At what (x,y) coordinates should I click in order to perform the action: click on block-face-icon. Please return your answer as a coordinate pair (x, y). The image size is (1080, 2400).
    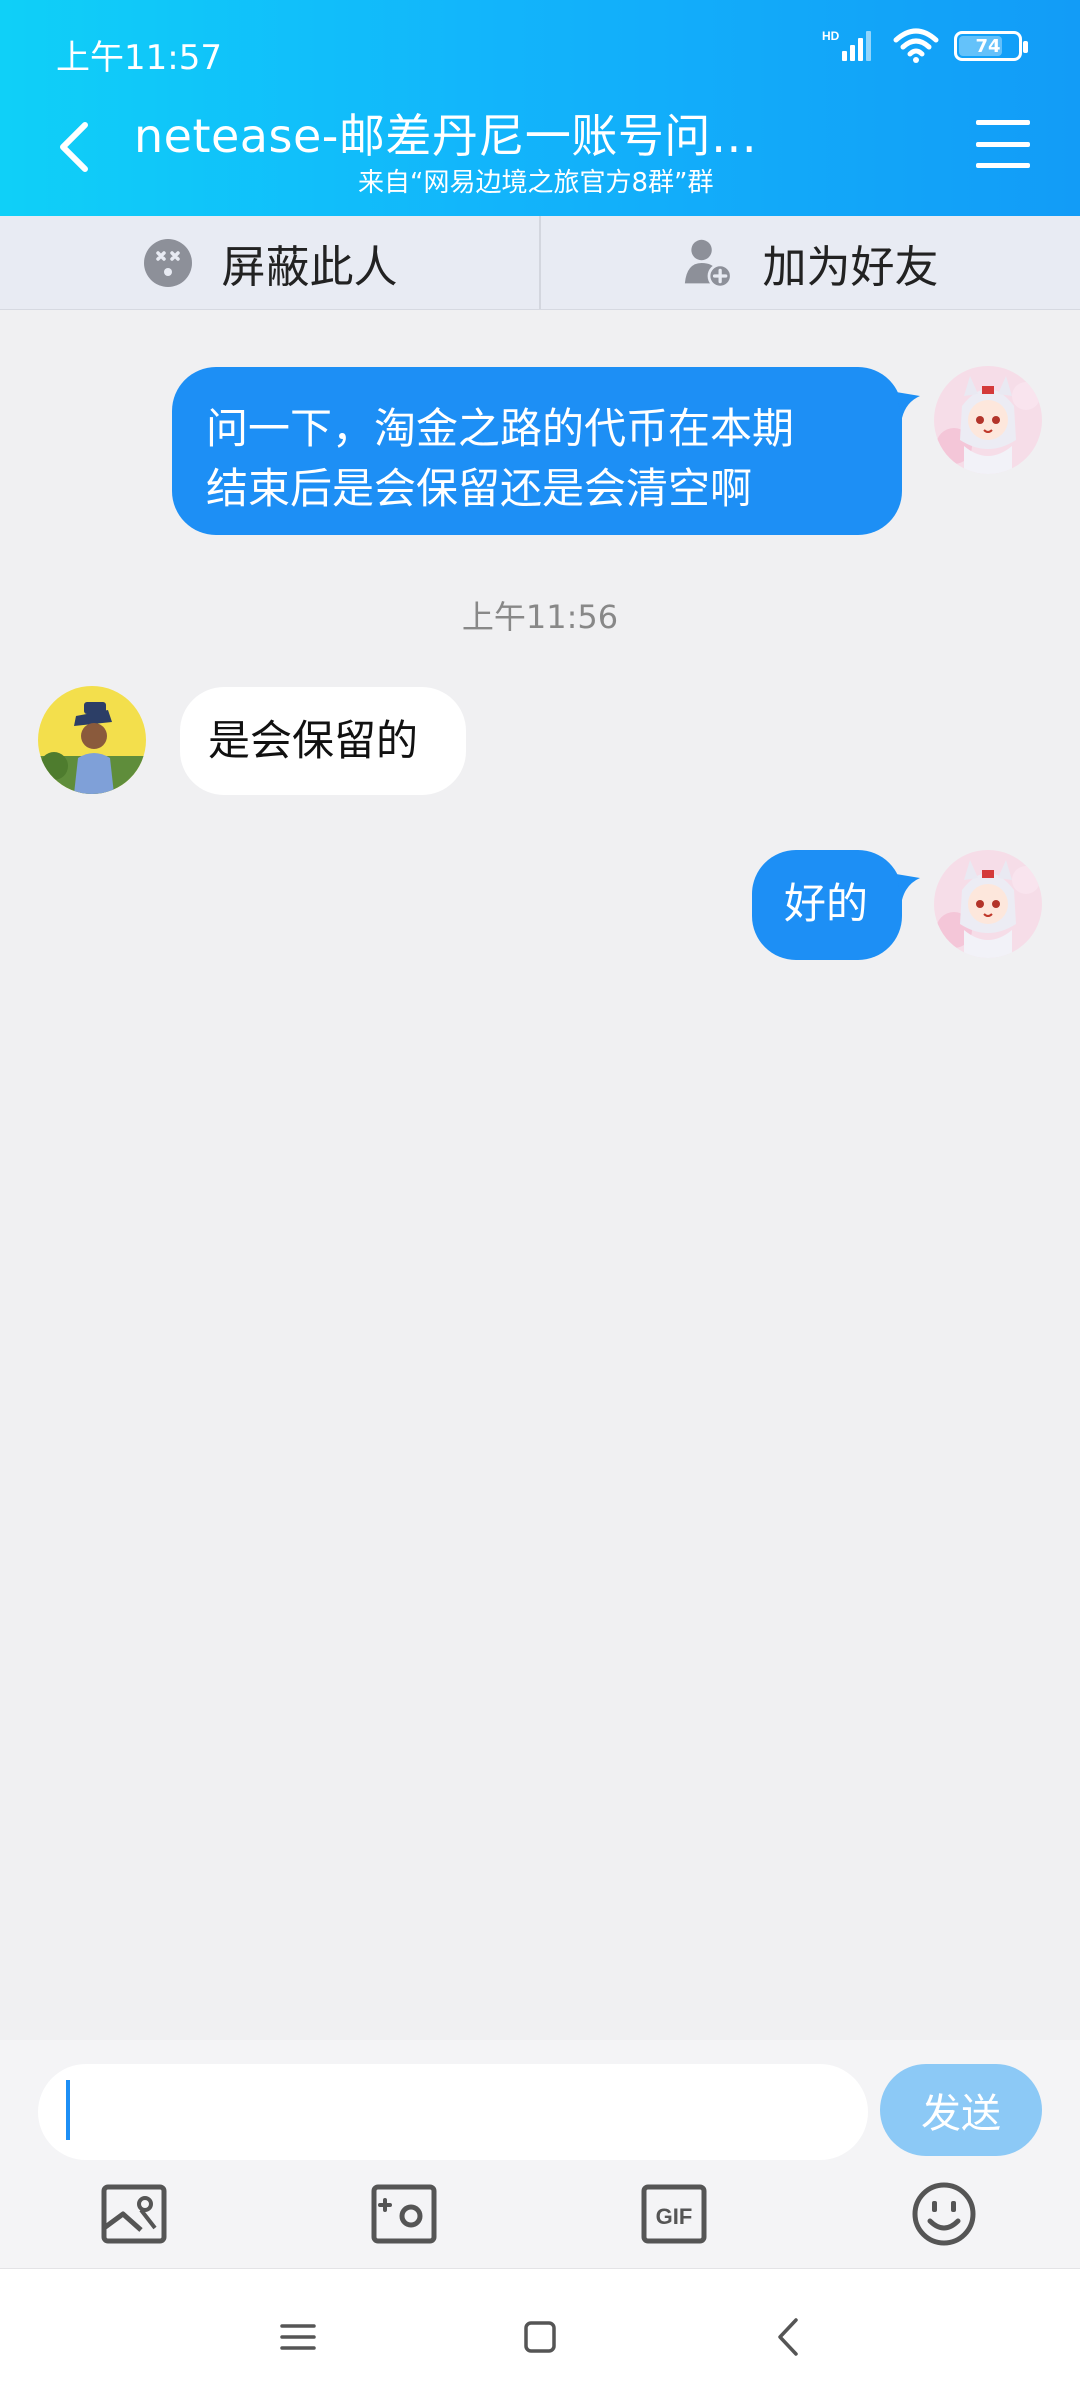
    Looking at the image, I should click on (168, 263).